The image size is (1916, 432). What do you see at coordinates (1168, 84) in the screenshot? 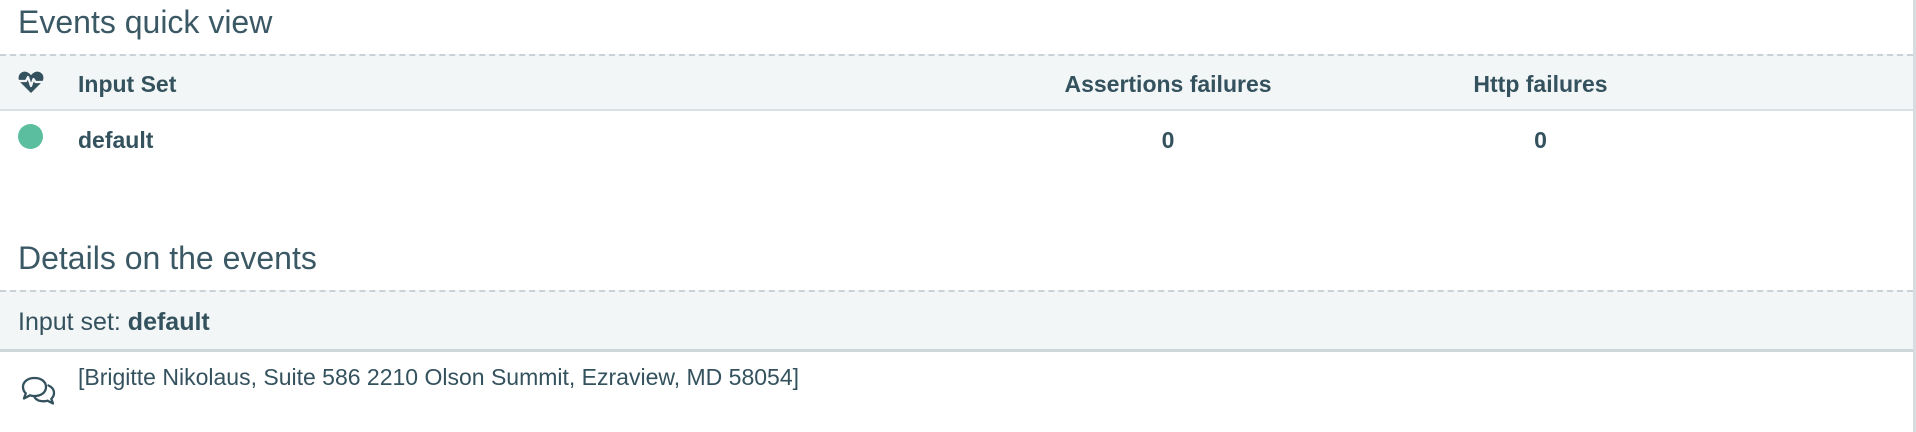
I see `column-header-assertions-failures: Assertions failures` at bounding box center [1168, 84].